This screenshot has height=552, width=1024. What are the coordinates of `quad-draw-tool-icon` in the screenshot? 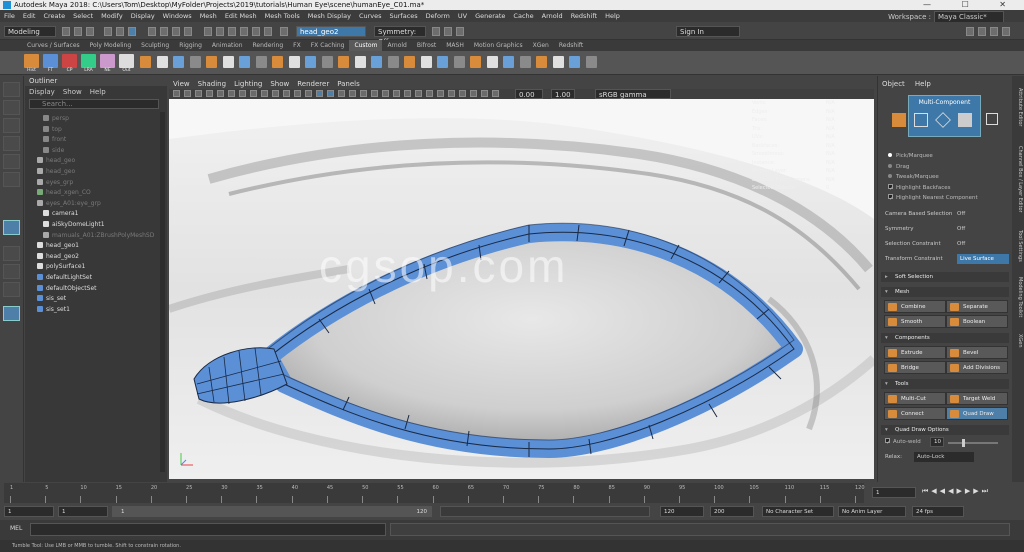 It's located at (11, 227).